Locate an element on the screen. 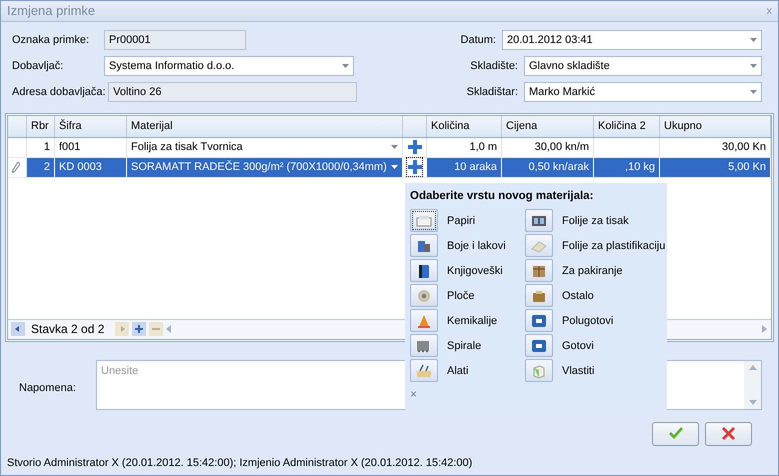  field-label: Datum: is located at coordinates (478, 40).